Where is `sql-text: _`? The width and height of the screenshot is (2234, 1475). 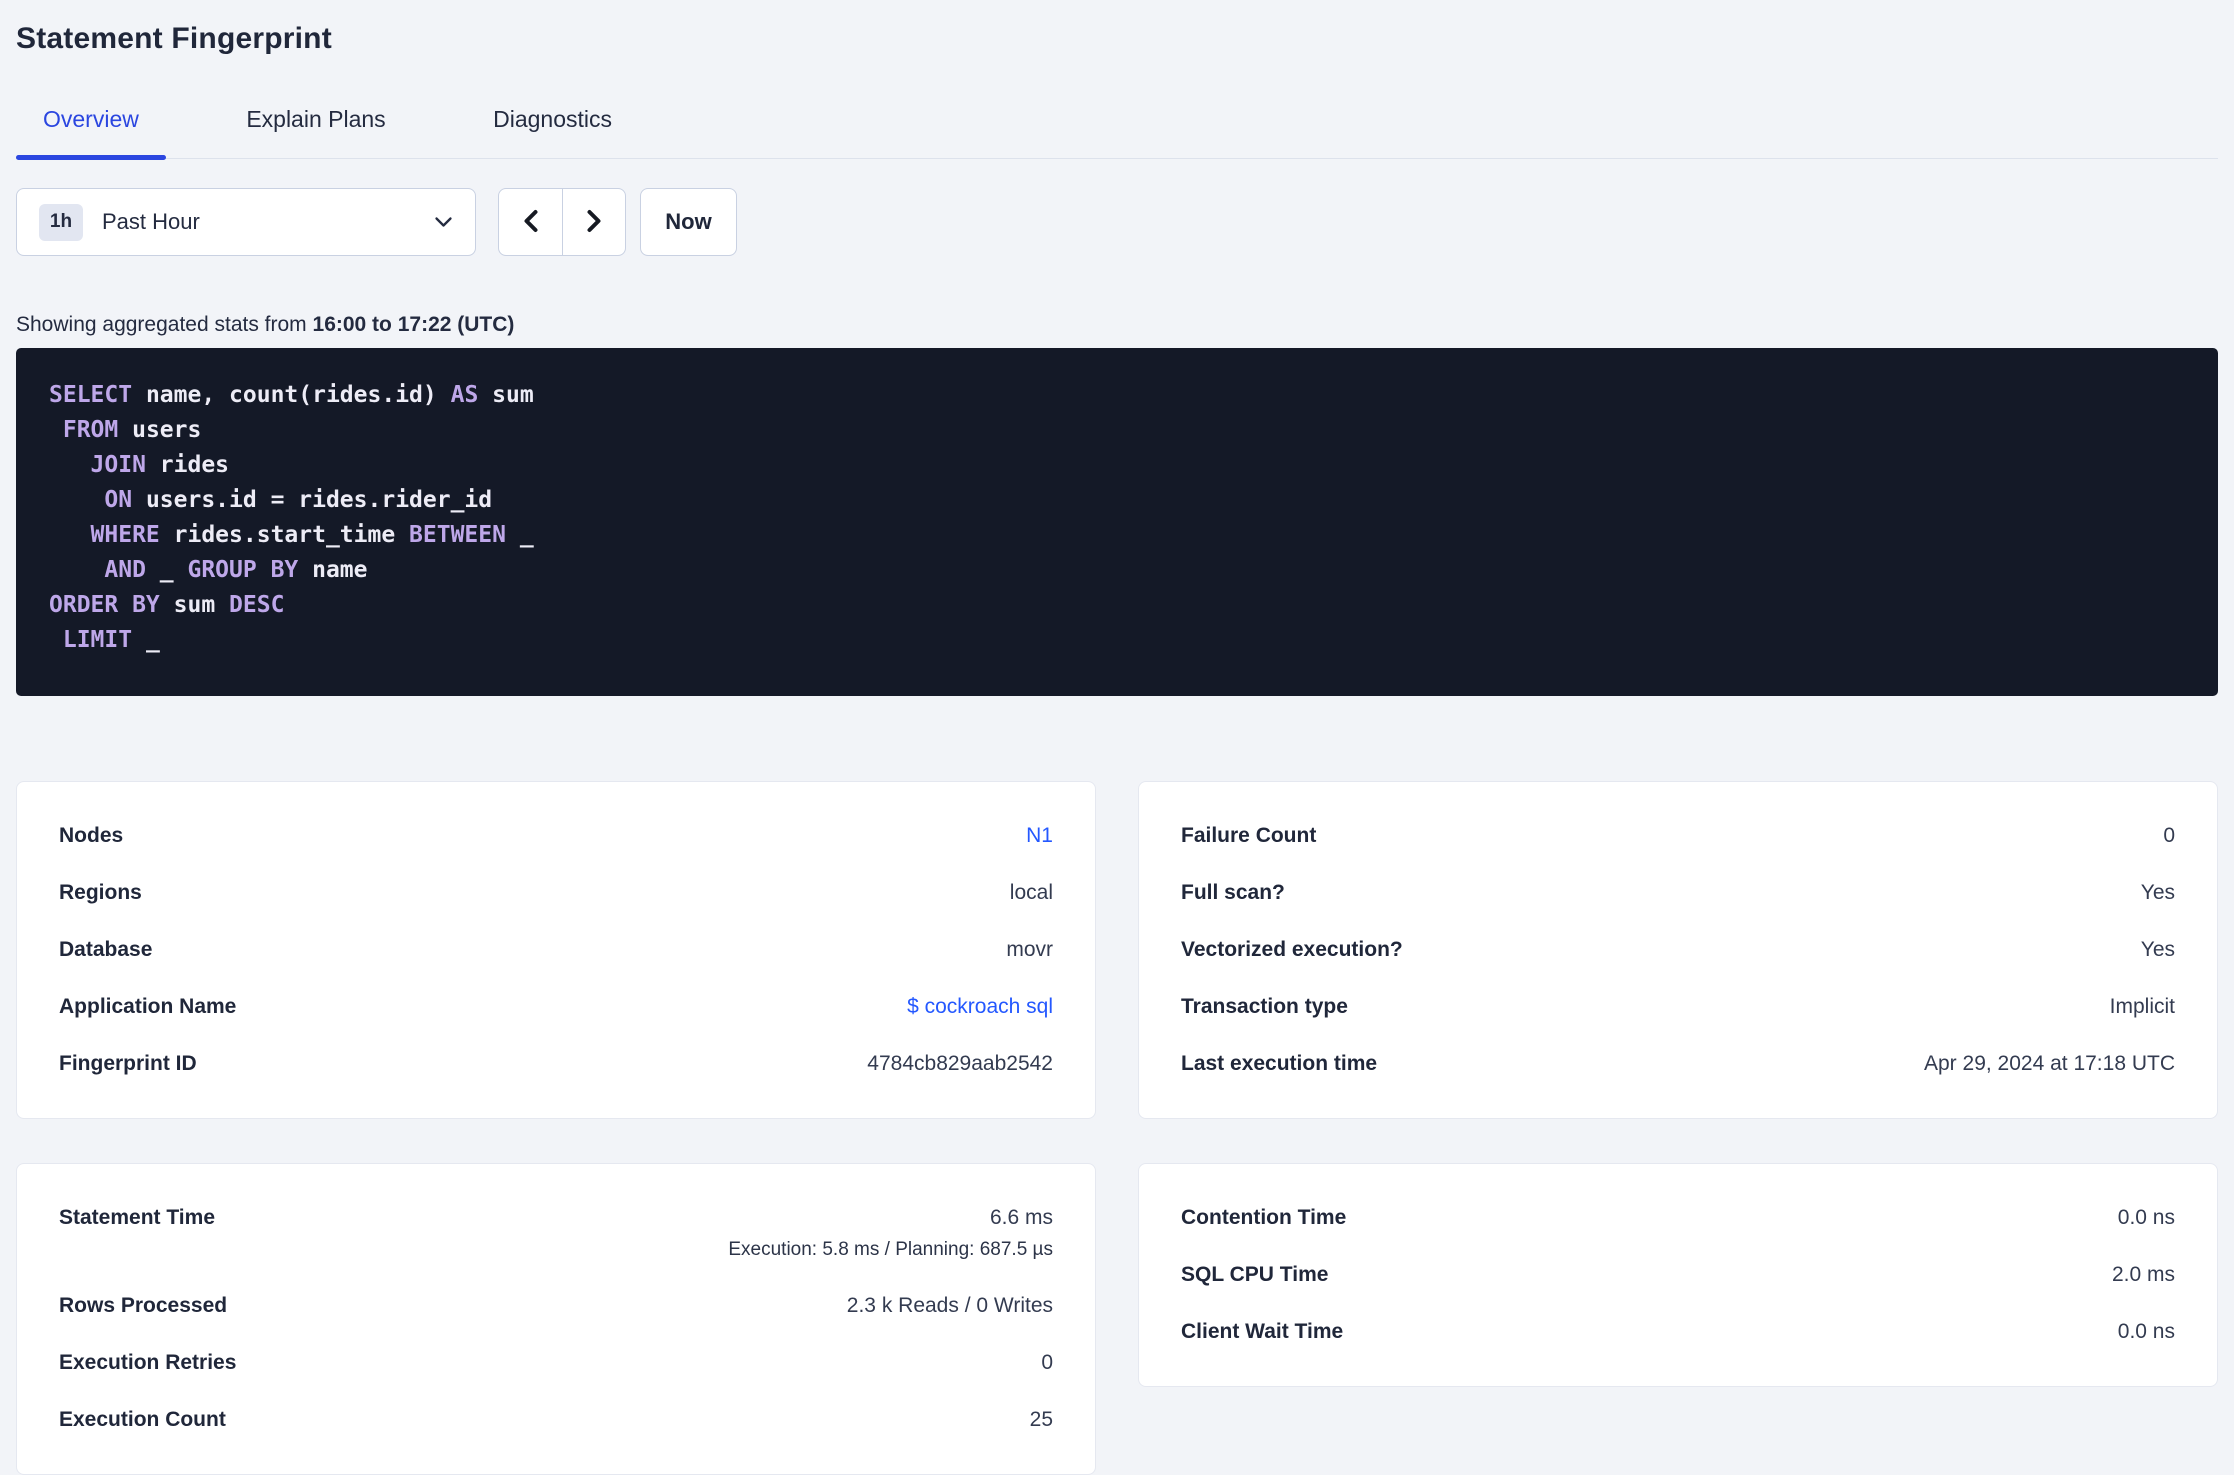
sql-text: _ is located at coordinates (519, 535).